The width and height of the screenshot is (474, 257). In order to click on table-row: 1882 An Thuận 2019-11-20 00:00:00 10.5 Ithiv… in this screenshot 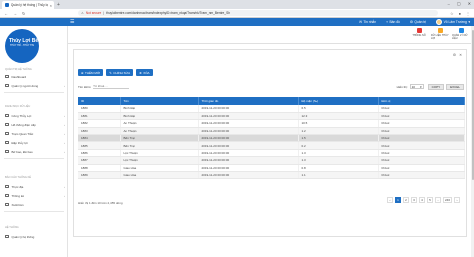, I will do `click(271, 123)`.